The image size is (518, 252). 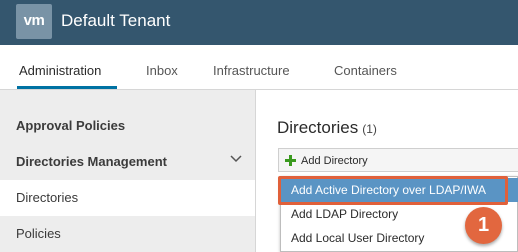 I want to click on tab-containers: Containers, so click(x=365, y=70).